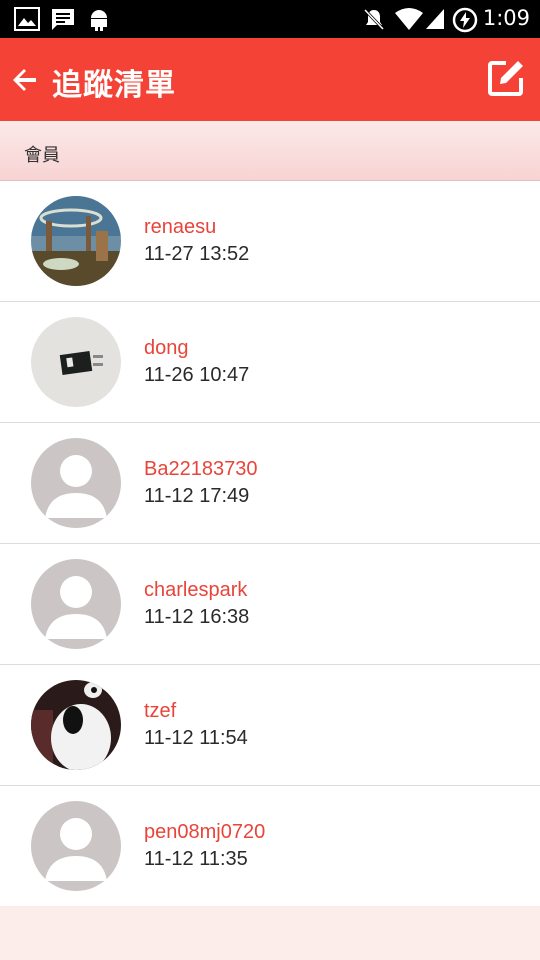 This screenshot has width=540, height=960. What do you see at coordinates (63, 21) in the screenshot?
I see `message-notification-icon` at bounding box center [63, 21].